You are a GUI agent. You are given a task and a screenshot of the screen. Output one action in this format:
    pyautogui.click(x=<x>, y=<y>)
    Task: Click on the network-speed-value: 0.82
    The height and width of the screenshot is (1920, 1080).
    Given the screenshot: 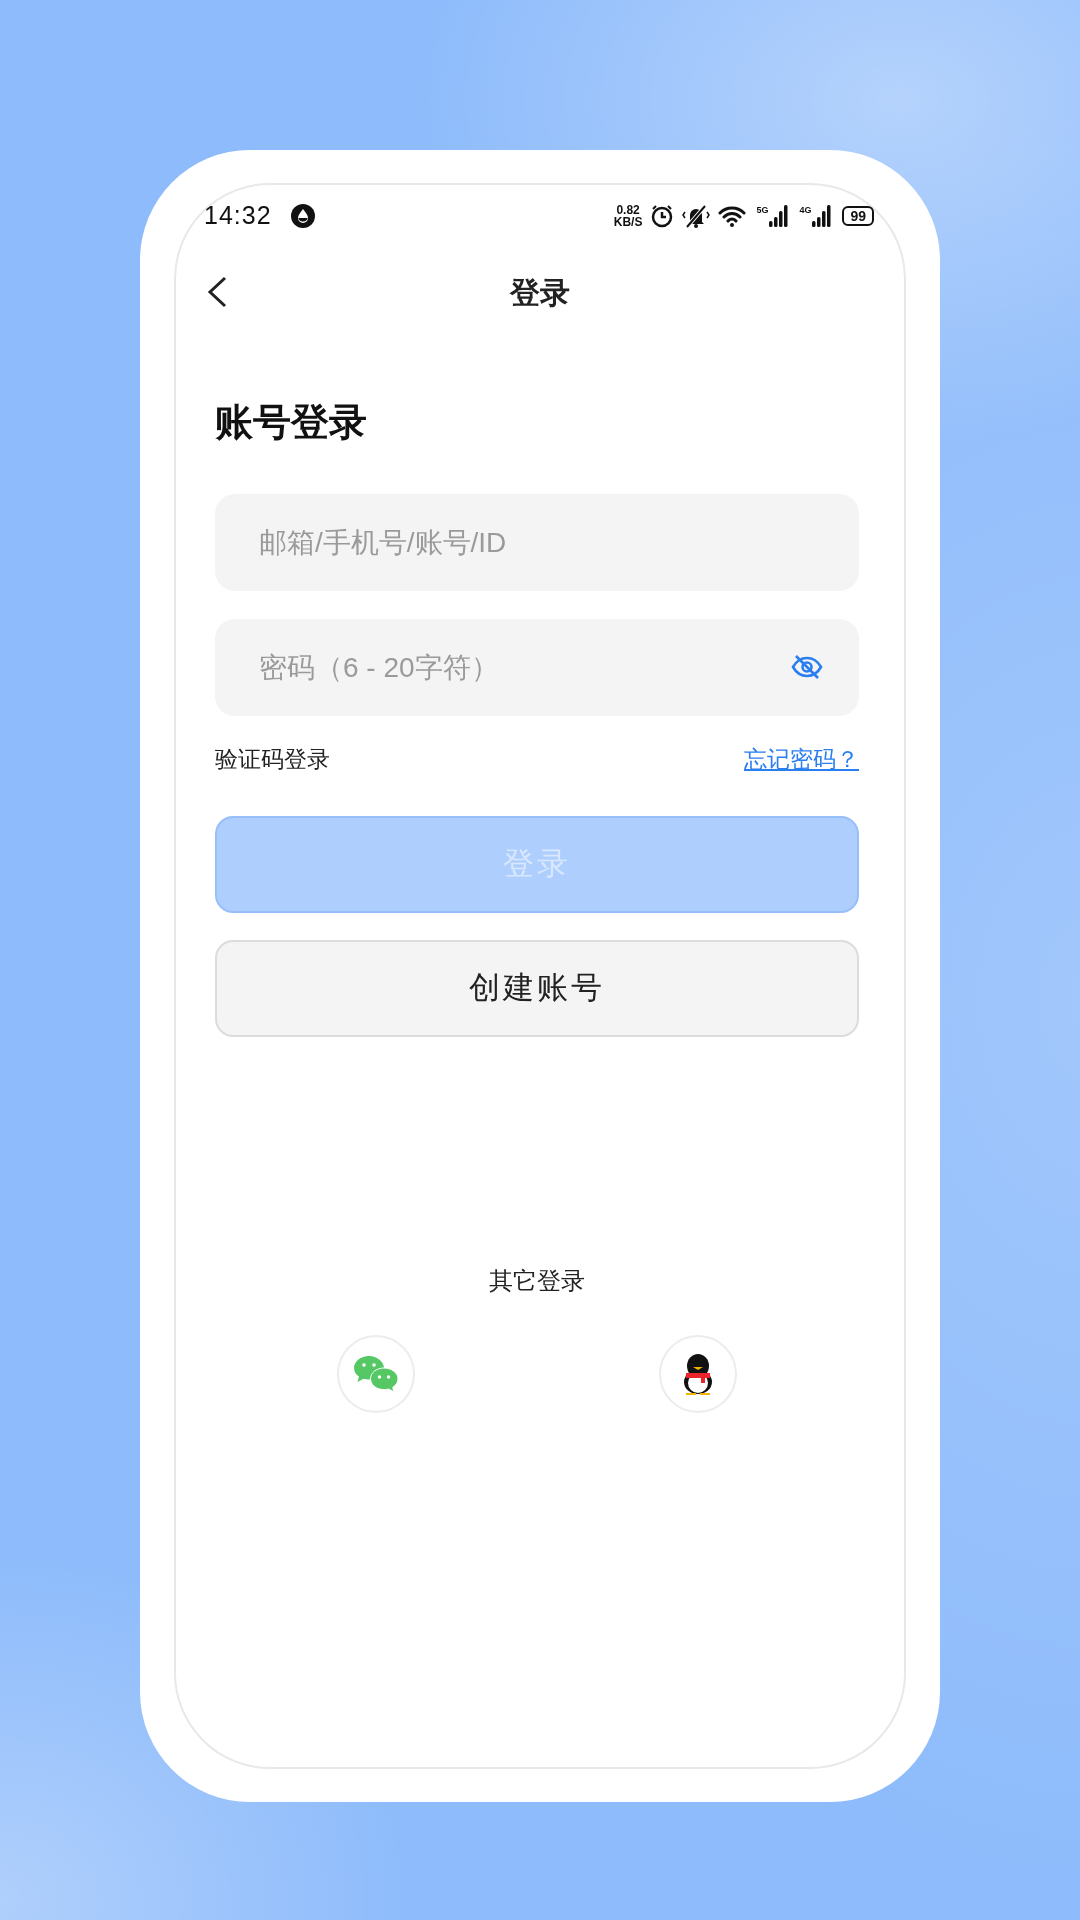 What is the action you would take?
    pyautogui.click(x=628, y=210)
    